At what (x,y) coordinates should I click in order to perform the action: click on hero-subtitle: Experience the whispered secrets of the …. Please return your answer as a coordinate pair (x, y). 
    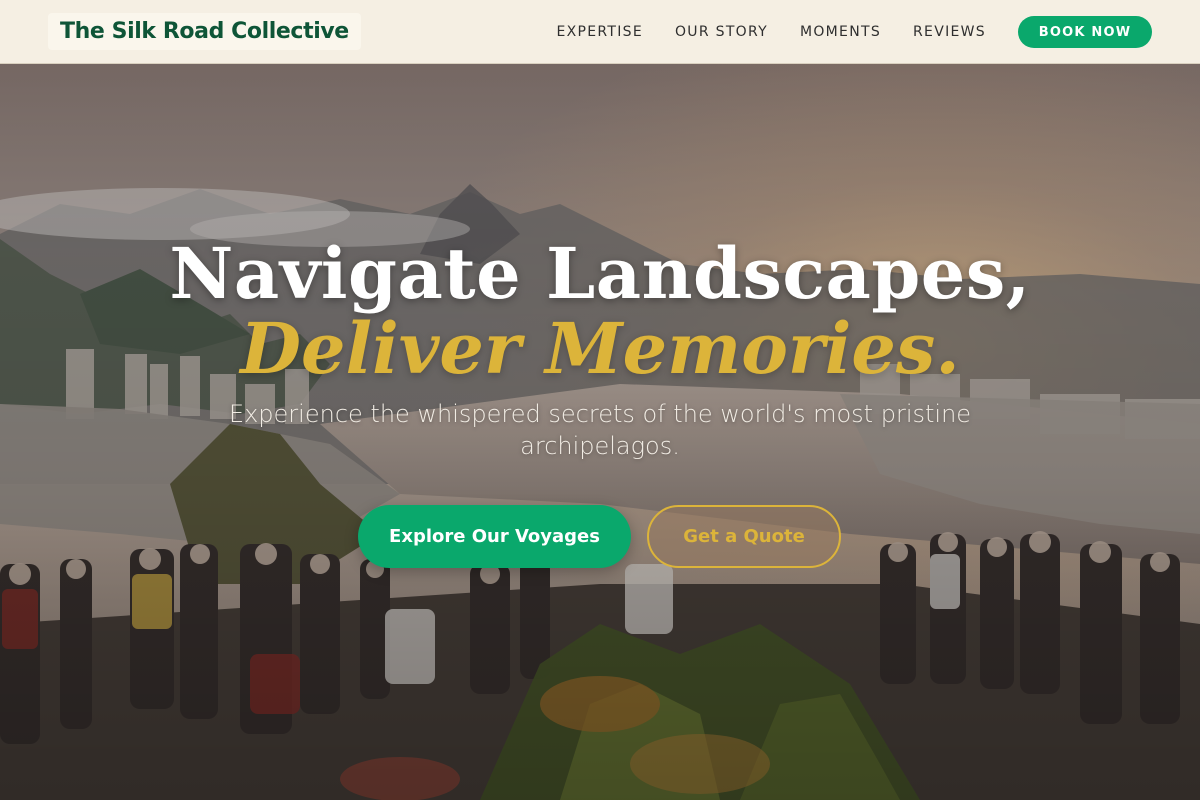
    Looking at the image, I should click on (600, 430).